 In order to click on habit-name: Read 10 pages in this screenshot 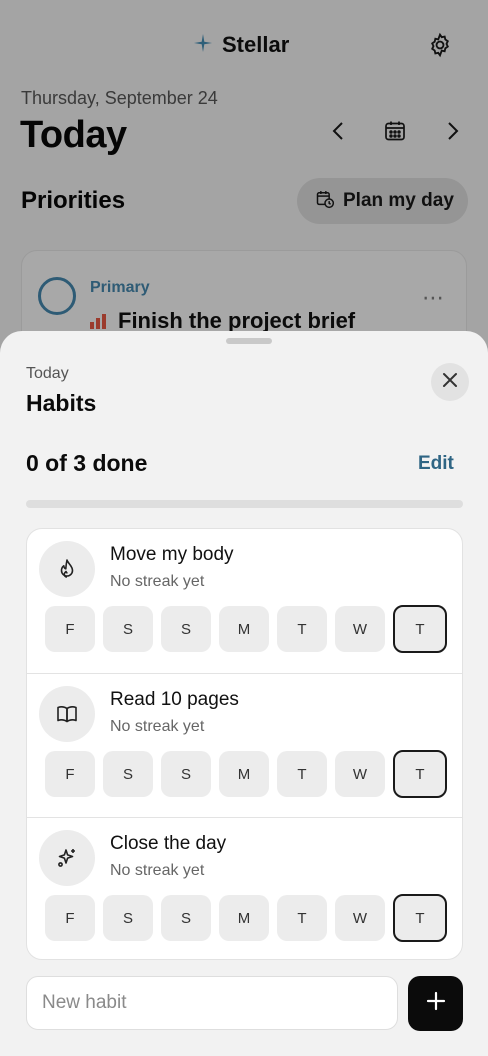, I will do `click(174, 699)`.